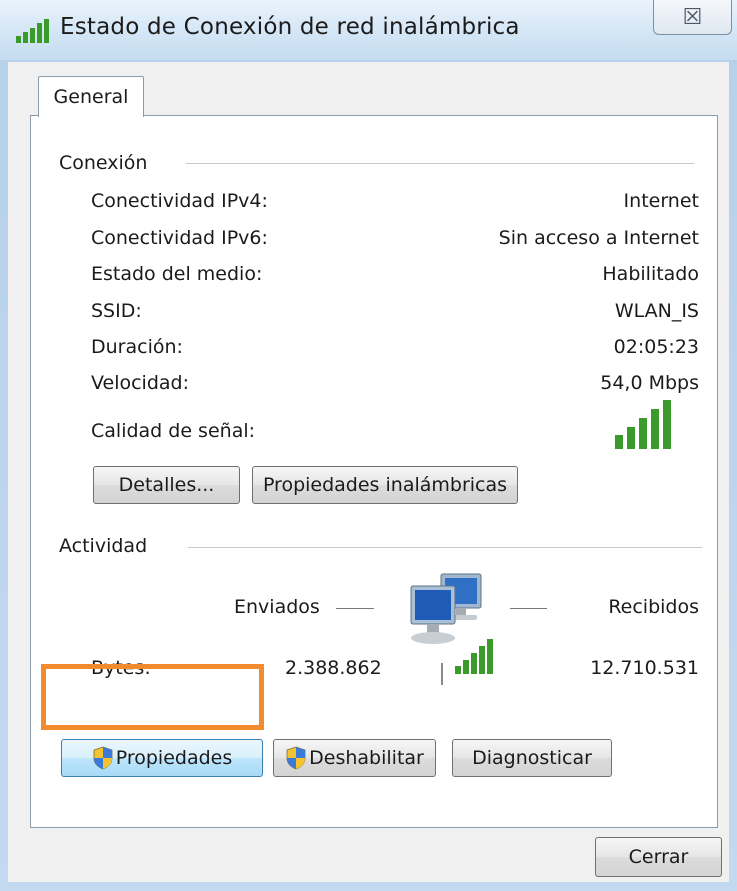 This screenshot has height=891, width=737. Describe the element at coordinates (385, 485) in the screenshot. I see `wireless-properties-button: Propiedades inalámbricas` at that location.